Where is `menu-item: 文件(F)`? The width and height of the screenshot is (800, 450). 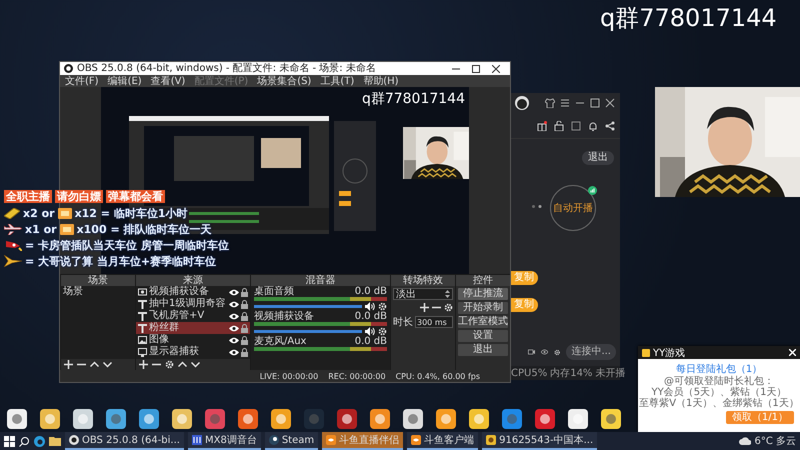 menu-item: 文件(F) is located at coordinates (82, 81).